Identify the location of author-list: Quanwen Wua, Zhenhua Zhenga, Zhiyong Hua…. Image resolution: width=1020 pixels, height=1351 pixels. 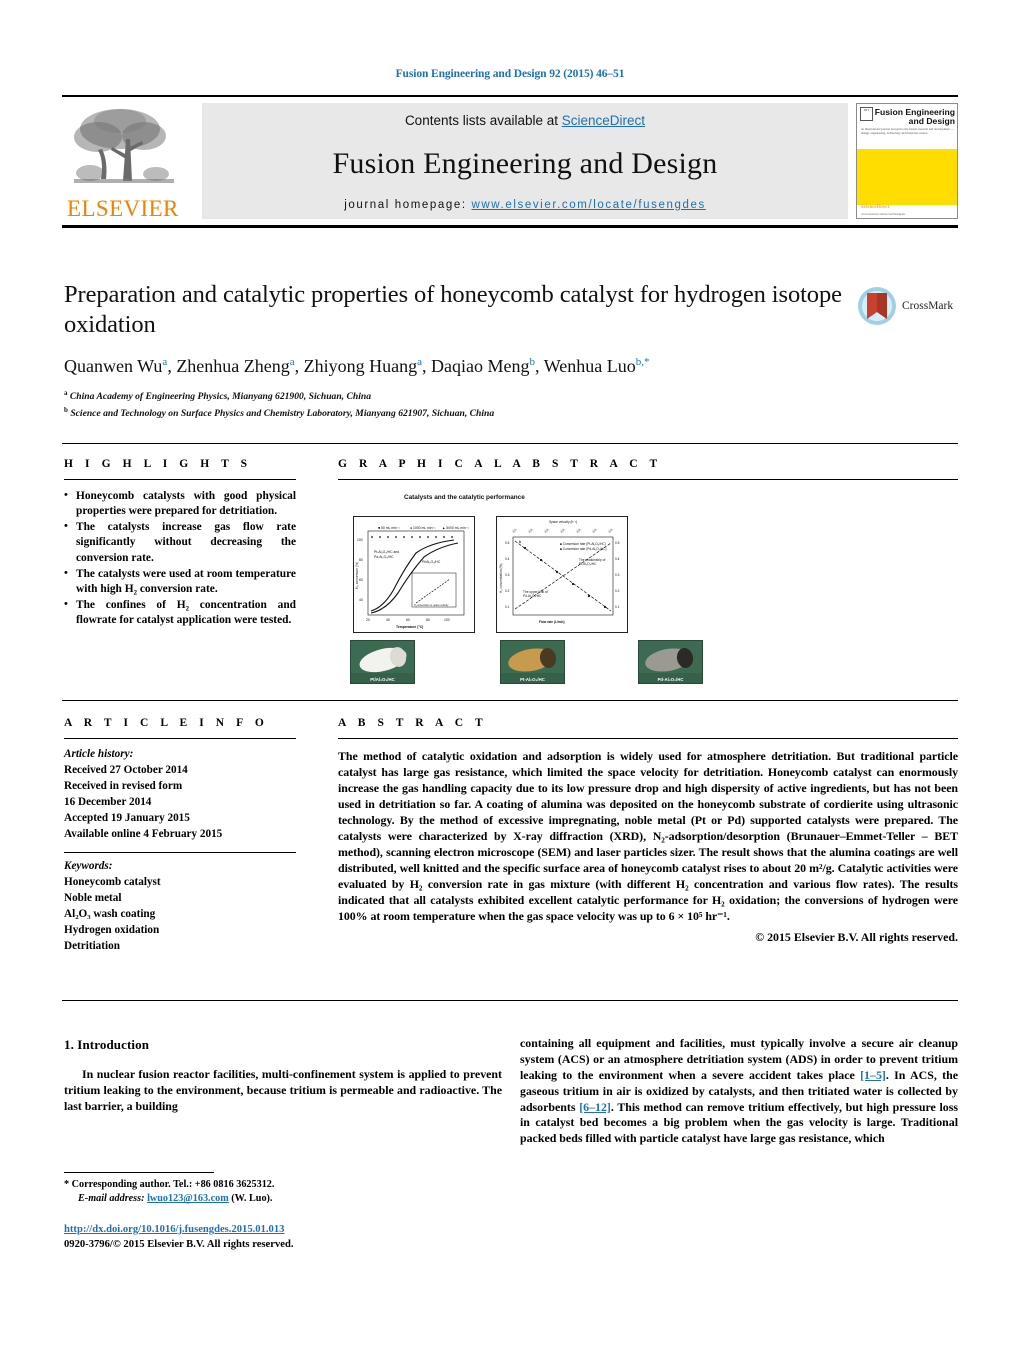
(357, 365).